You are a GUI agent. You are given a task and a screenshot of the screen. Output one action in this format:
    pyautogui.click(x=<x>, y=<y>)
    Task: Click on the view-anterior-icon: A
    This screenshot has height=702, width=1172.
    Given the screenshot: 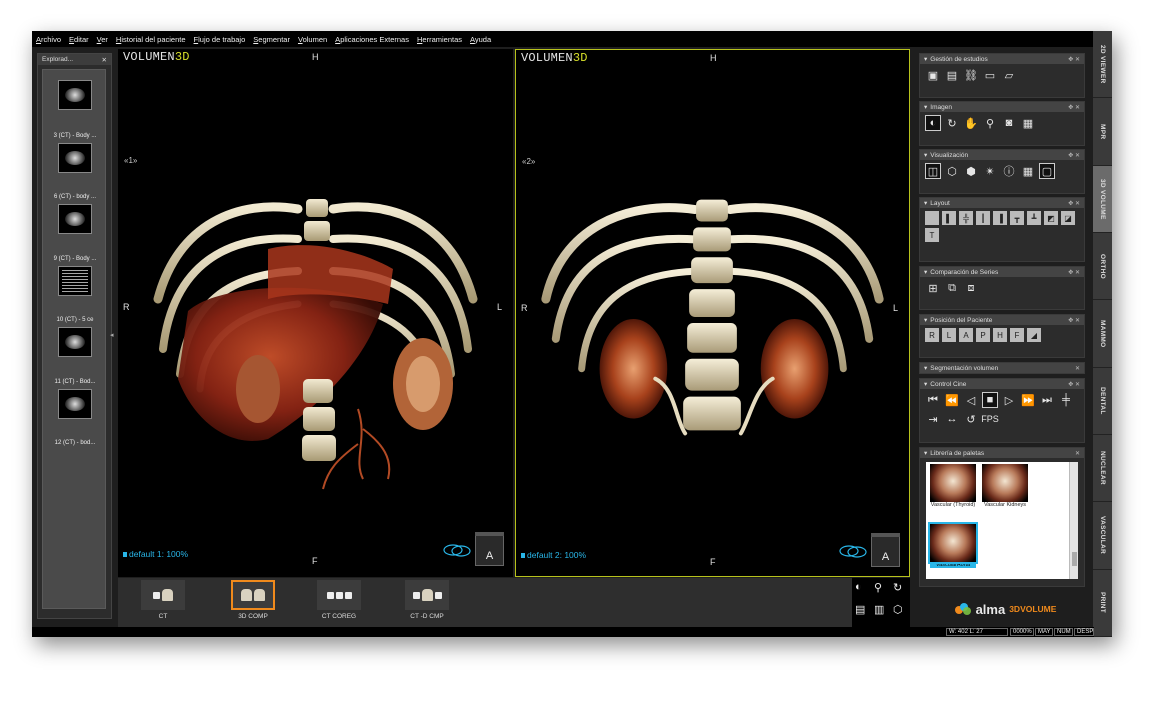 What is the action you would take?
    pyautogui.click(x=966, y=335)
    